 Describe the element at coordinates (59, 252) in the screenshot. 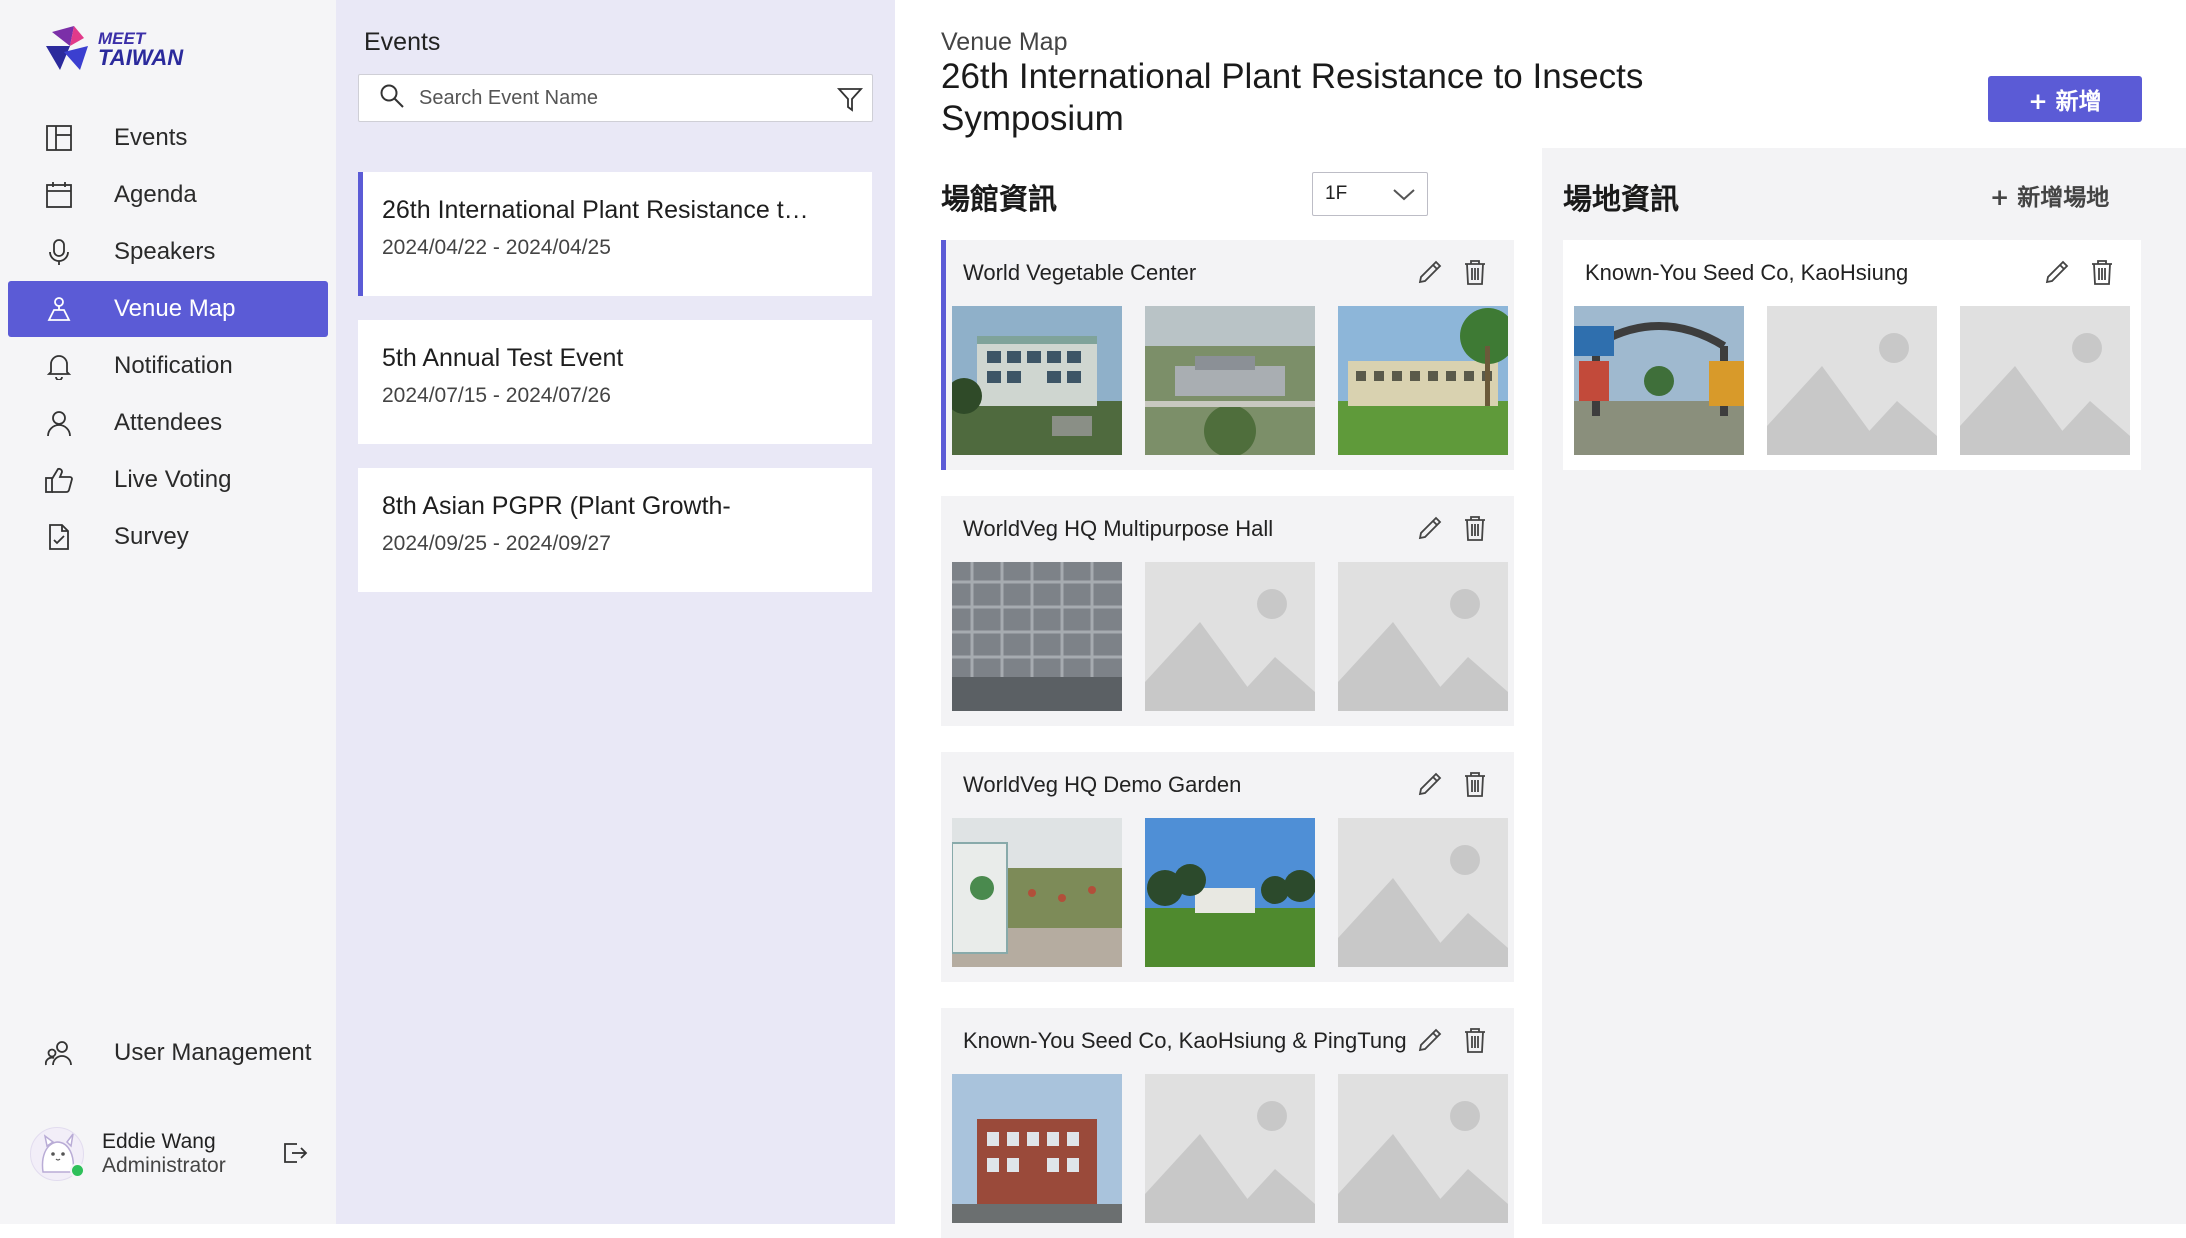

I see `microphone-icon` at that location.